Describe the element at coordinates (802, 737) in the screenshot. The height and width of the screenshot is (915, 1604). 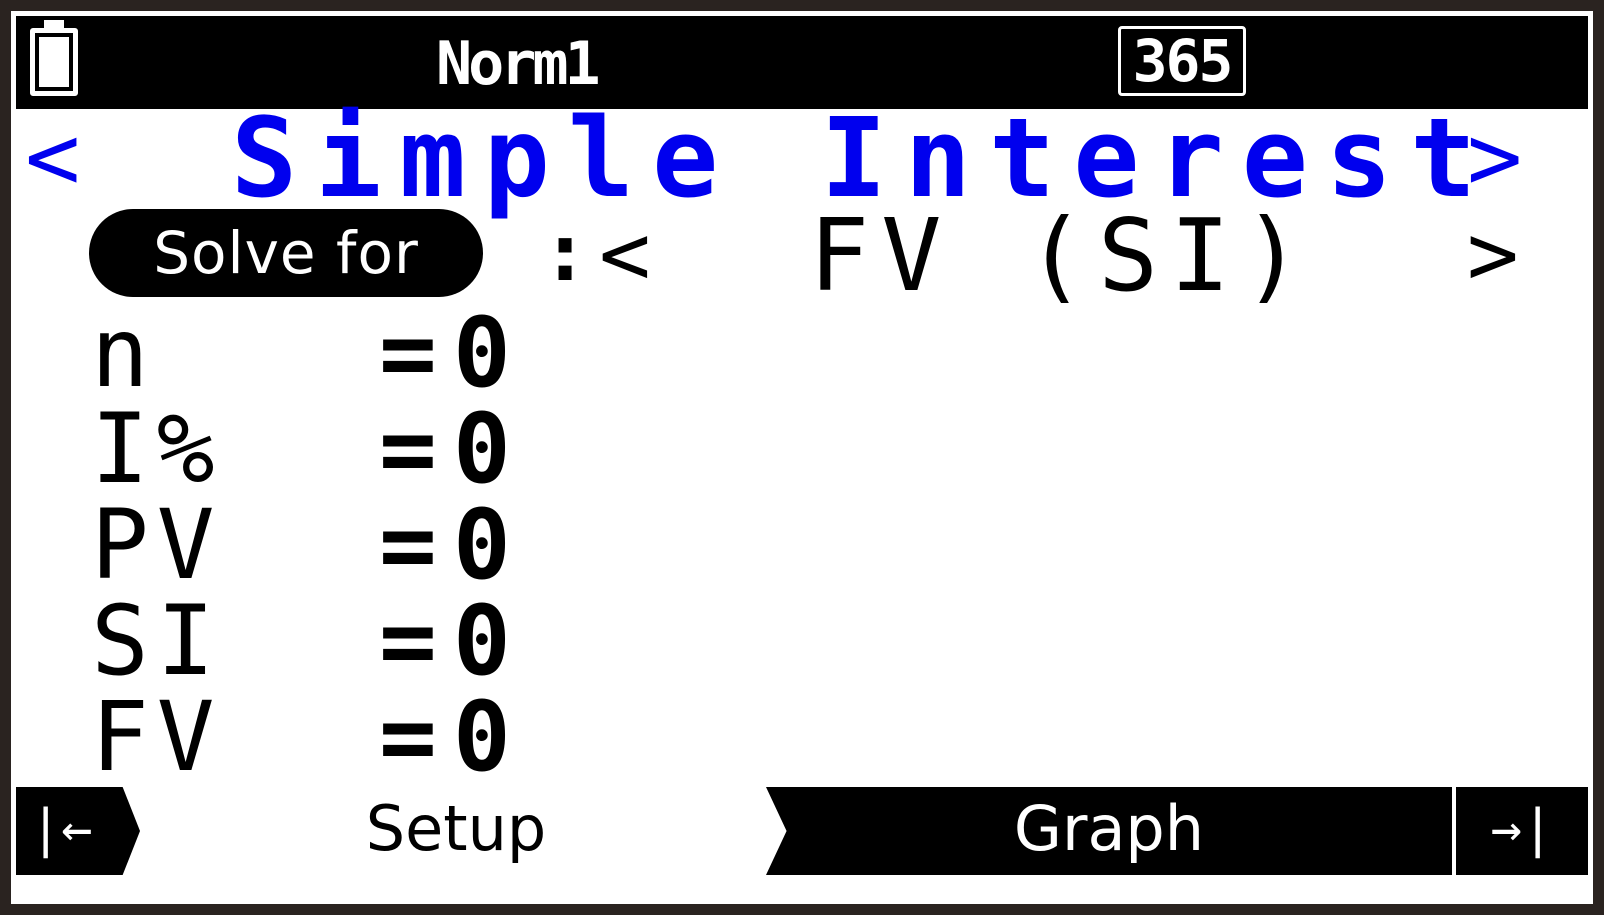
I see `variable-row-fv: FV = 0` at that location.